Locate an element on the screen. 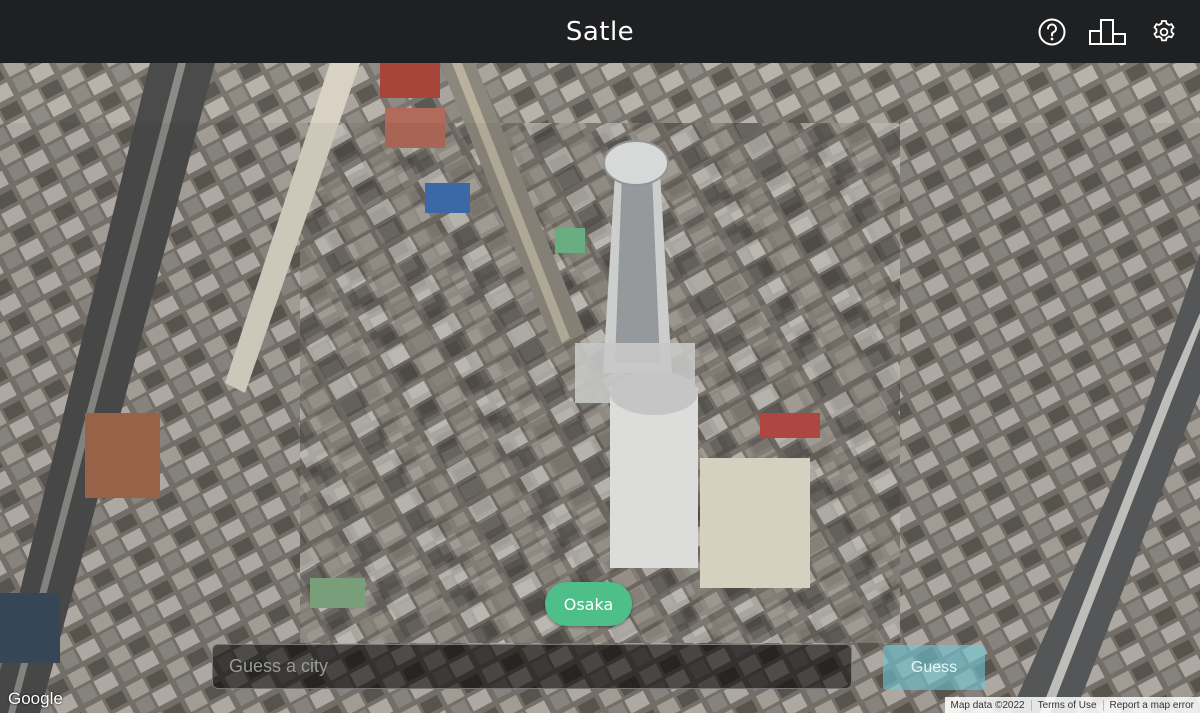  help-icon is located at coordinates (1052, 32).